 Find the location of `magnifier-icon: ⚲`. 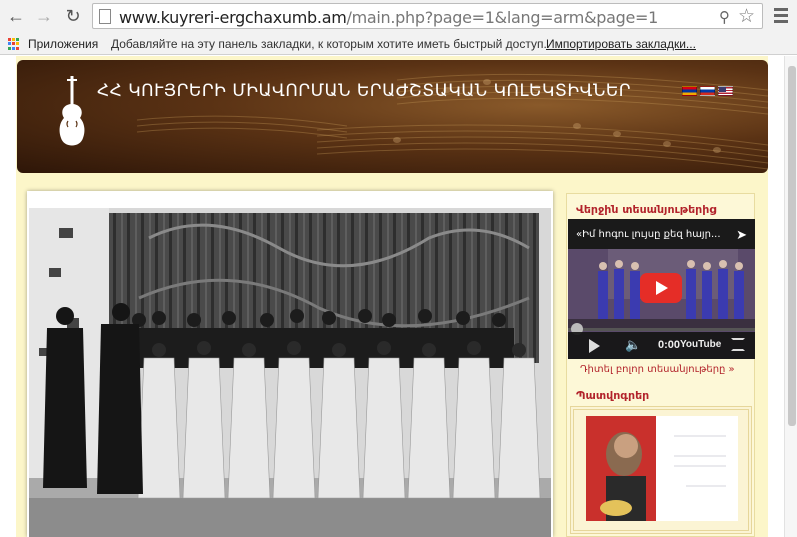

magnifier-icon: ⚲ is located at coordinates (724, 17).